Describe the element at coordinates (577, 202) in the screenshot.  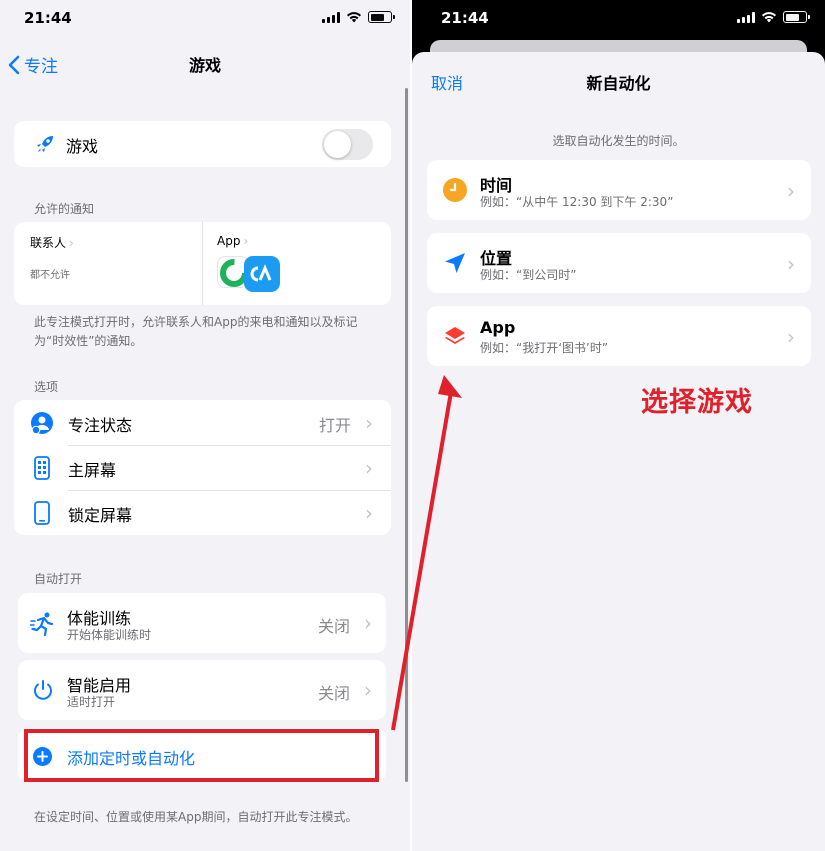
I see `trigger-subtitle: 例如：“从中午 12:30 到下午 2:30”` at that location.